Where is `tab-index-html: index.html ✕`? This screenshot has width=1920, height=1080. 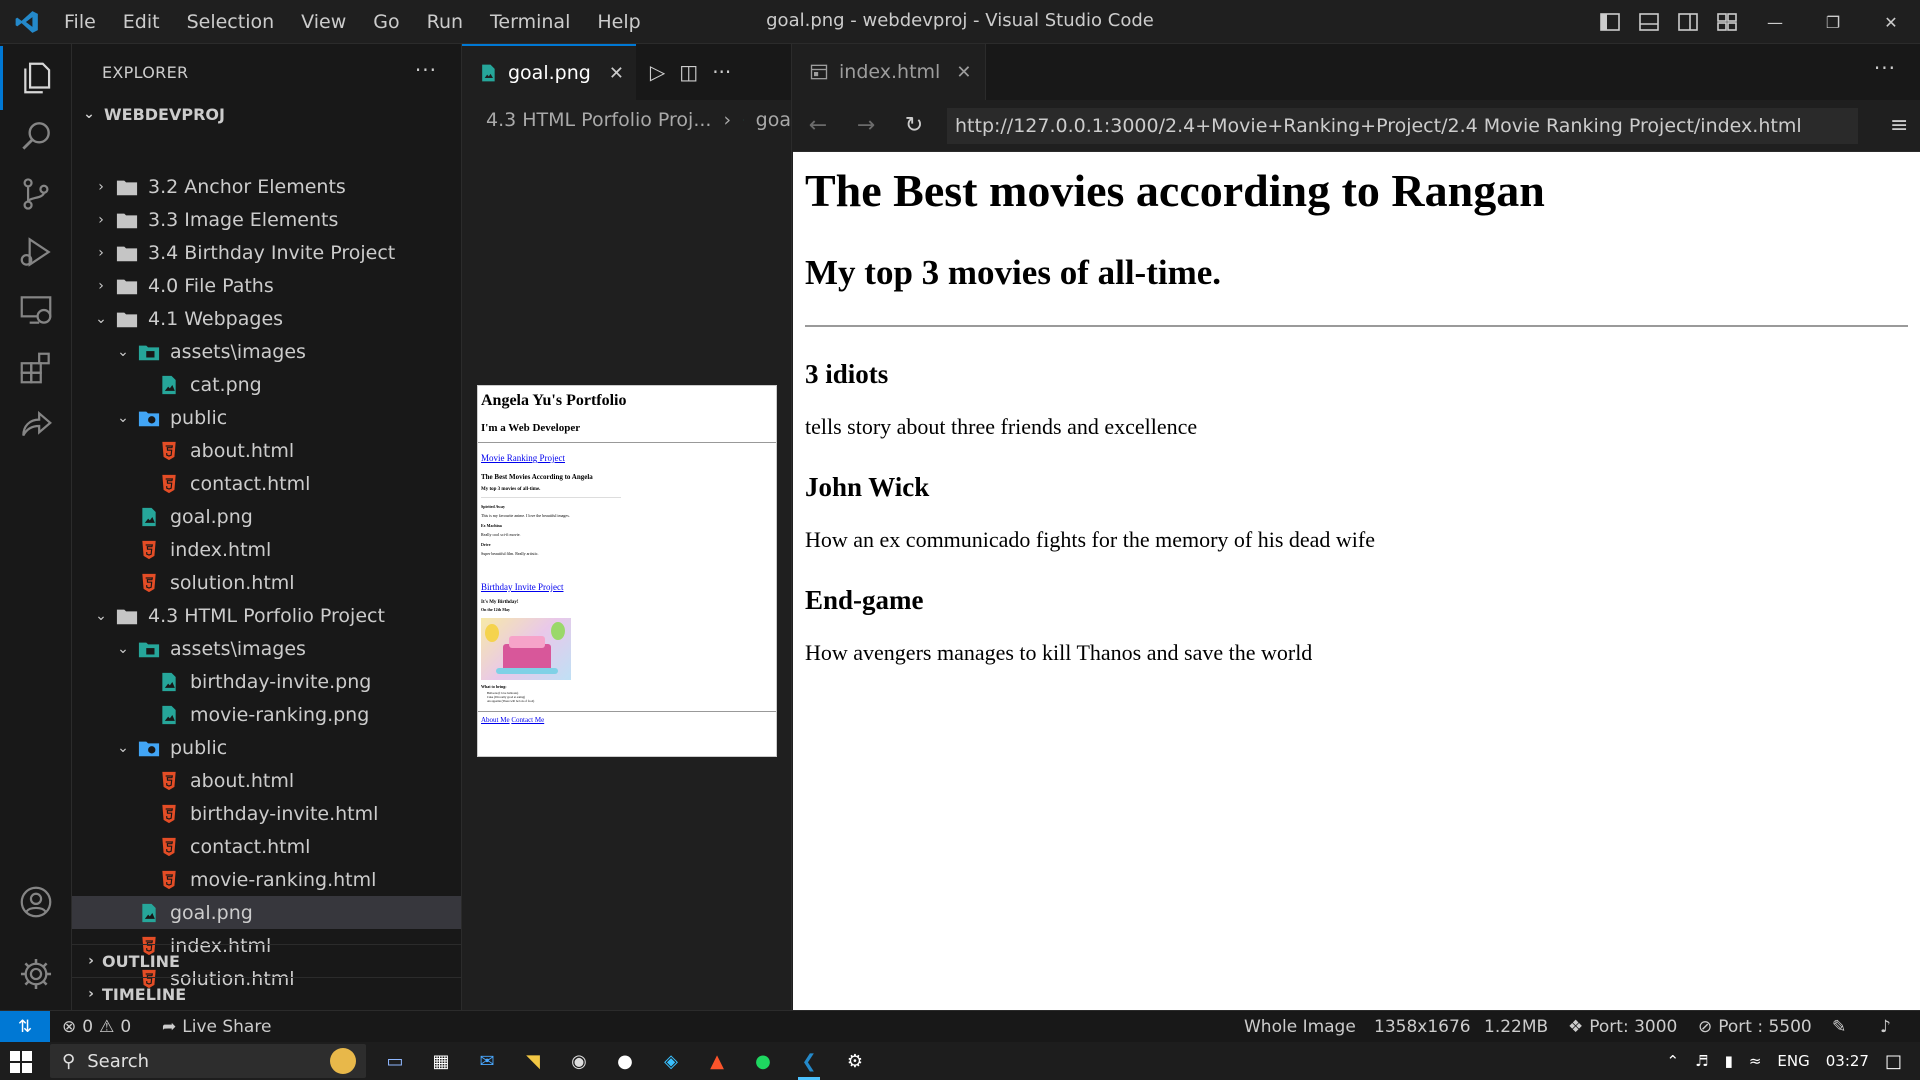 tab-index-html: index.html ✕ is located at coordinates (890, 72).